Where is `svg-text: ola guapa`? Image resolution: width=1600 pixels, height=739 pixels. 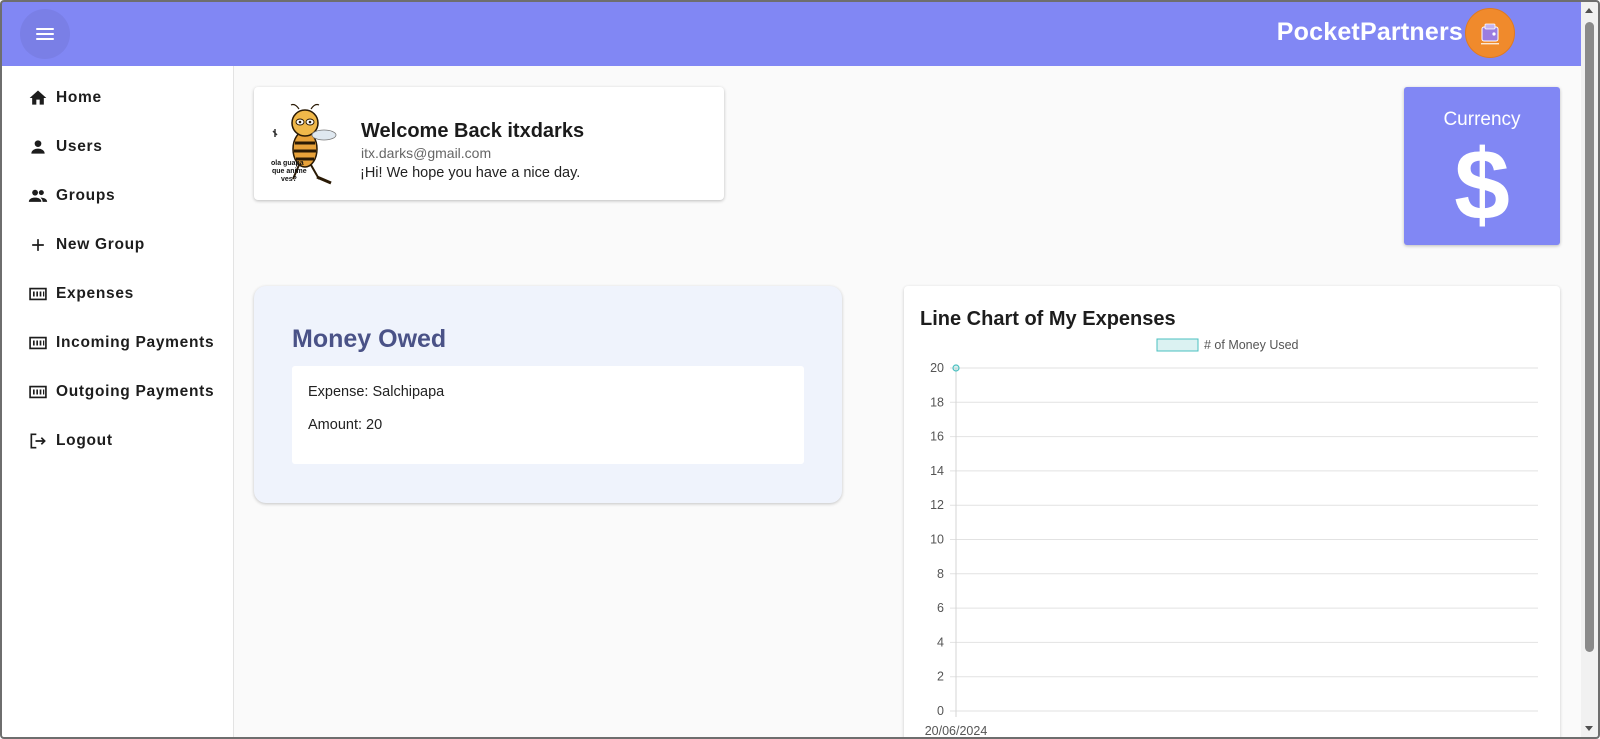
svg-text: ola guapa is located at coordinates (287, 163).